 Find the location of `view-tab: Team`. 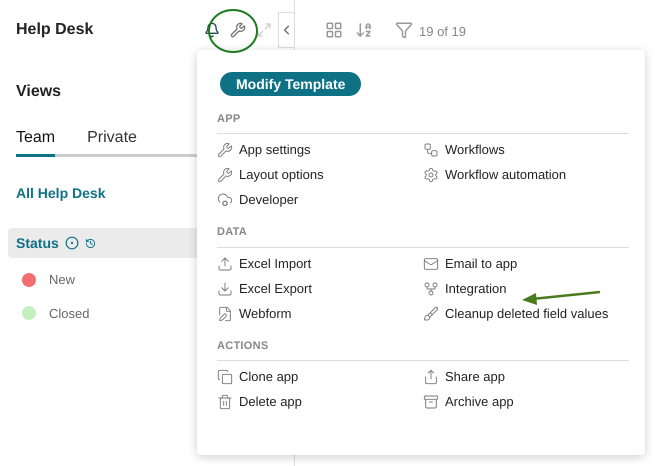

view-tab: Team is located at coordinates (36, 141).